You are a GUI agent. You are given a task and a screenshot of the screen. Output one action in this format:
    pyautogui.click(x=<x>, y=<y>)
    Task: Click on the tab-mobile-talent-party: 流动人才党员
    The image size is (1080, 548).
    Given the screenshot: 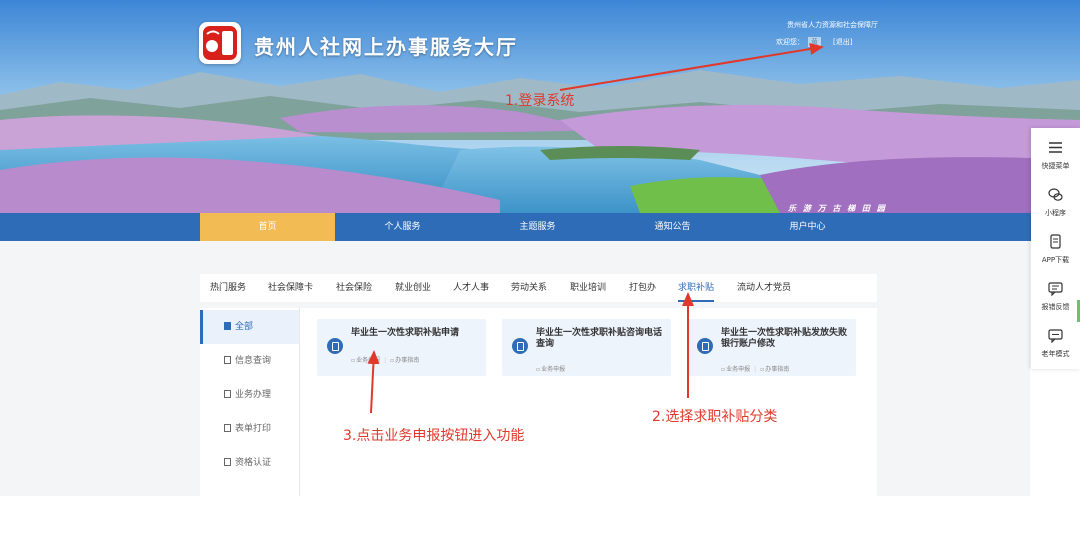 What is the action you would take?
    pyautogui.click(x=764, y=288)
    